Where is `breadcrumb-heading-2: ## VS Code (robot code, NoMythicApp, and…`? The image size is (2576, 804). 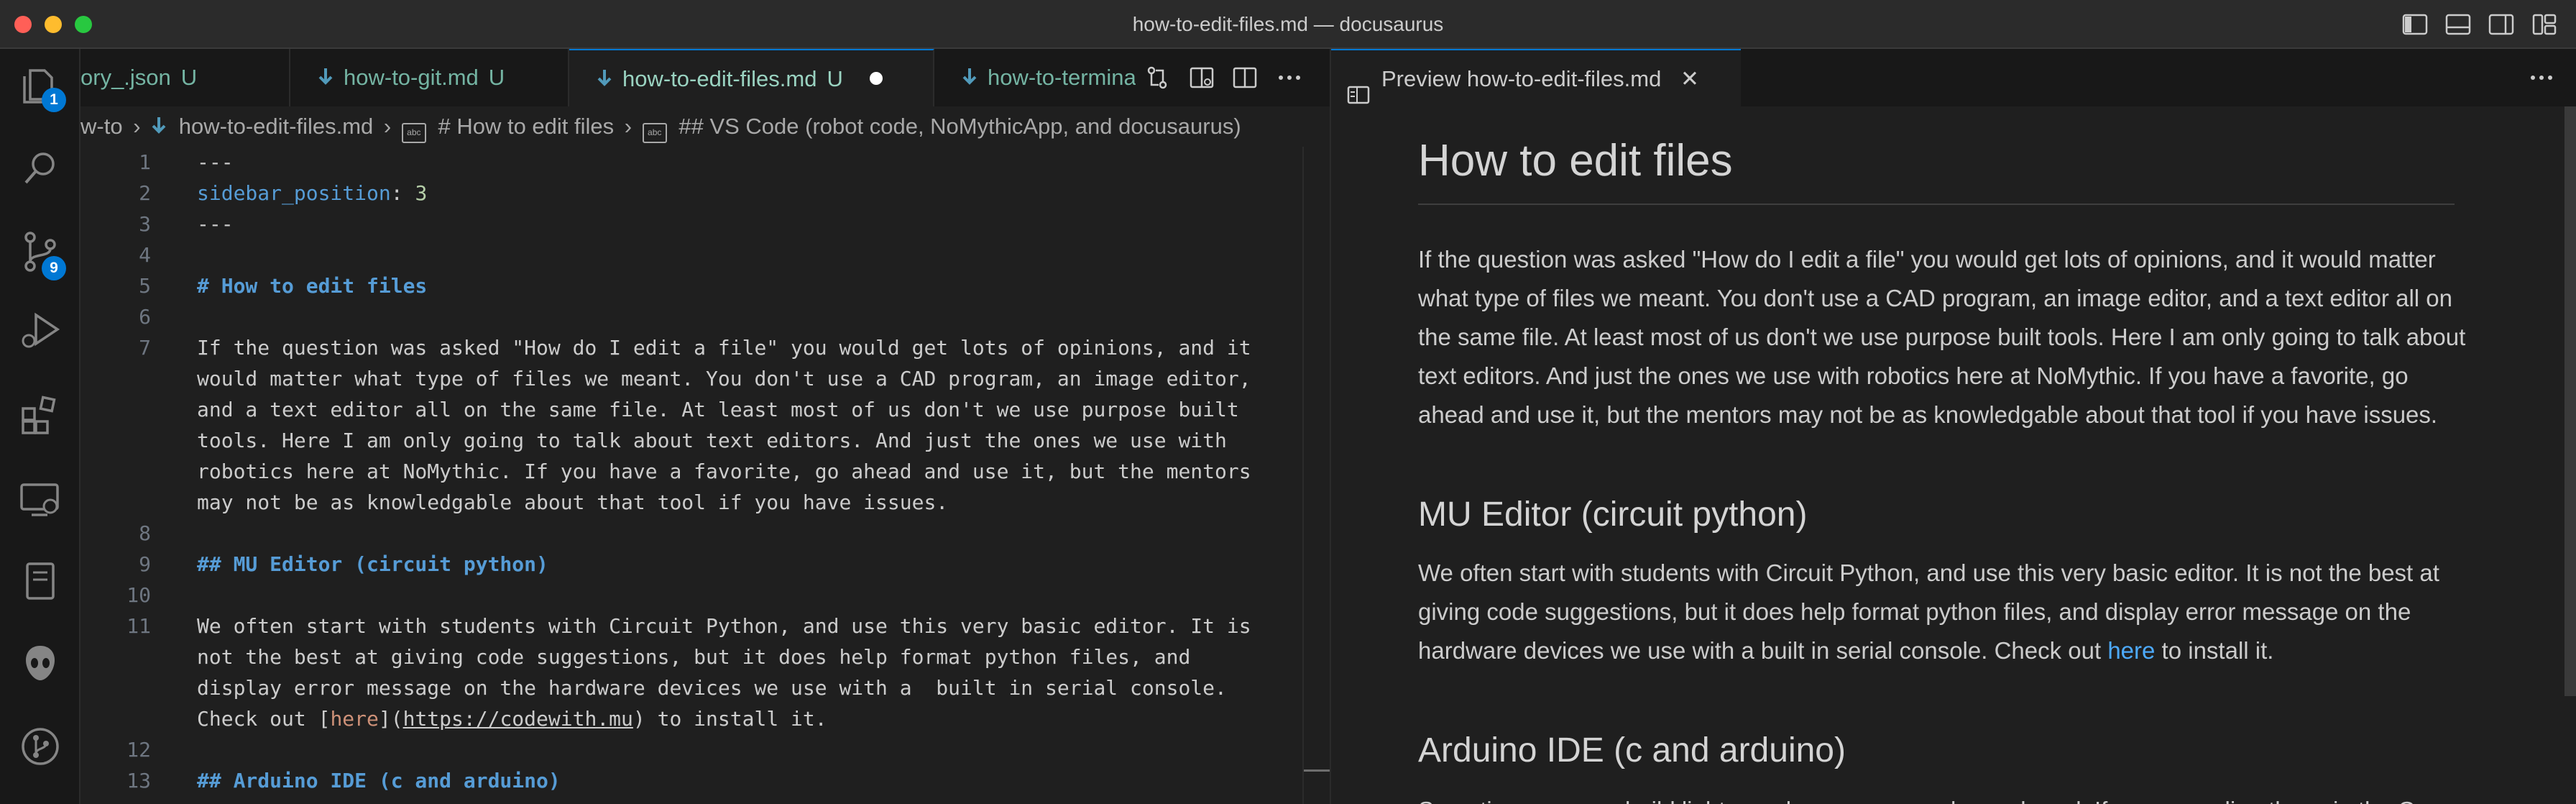
breadcrumb-heading-2: ## VS Code (robot code, NoMythicApp, and… is located at coordinates (959, 127).